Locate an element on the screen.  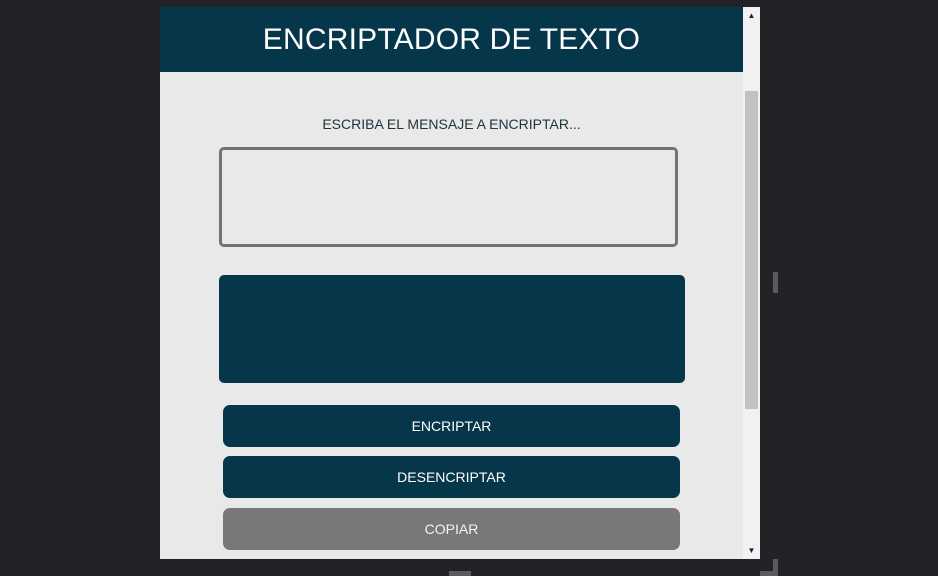
scroll-thumb is located at coordinates (751, 250).